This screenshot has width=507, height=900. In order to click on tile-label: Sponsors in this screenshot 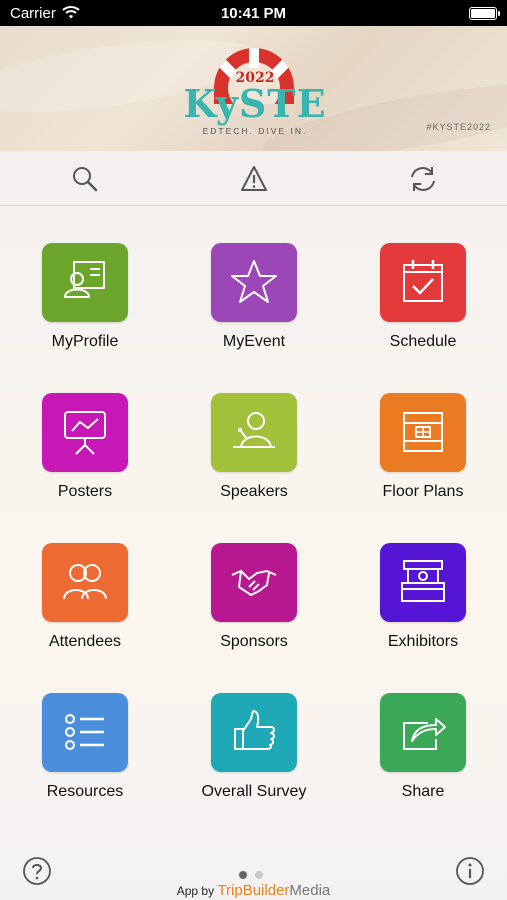, I will do `click(254, 641)`.